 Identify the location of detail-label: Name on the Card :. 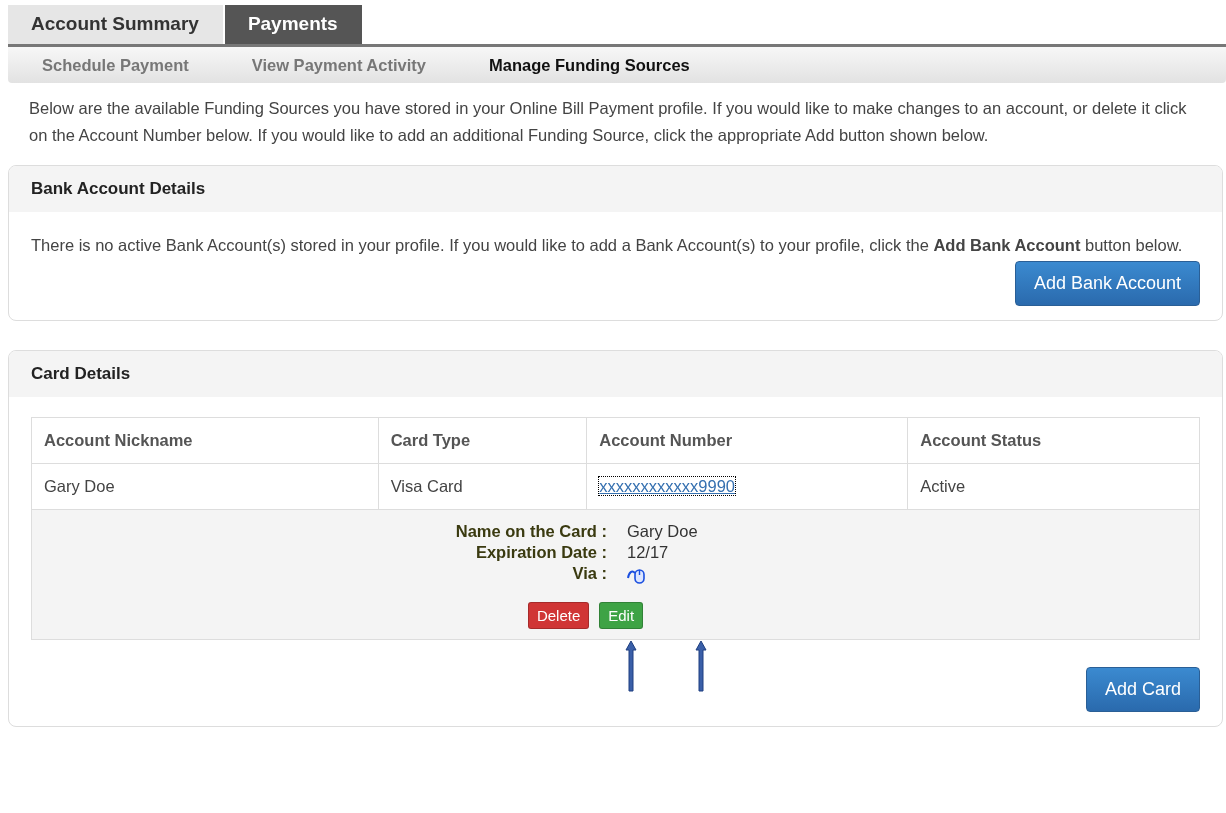
(530, 531).